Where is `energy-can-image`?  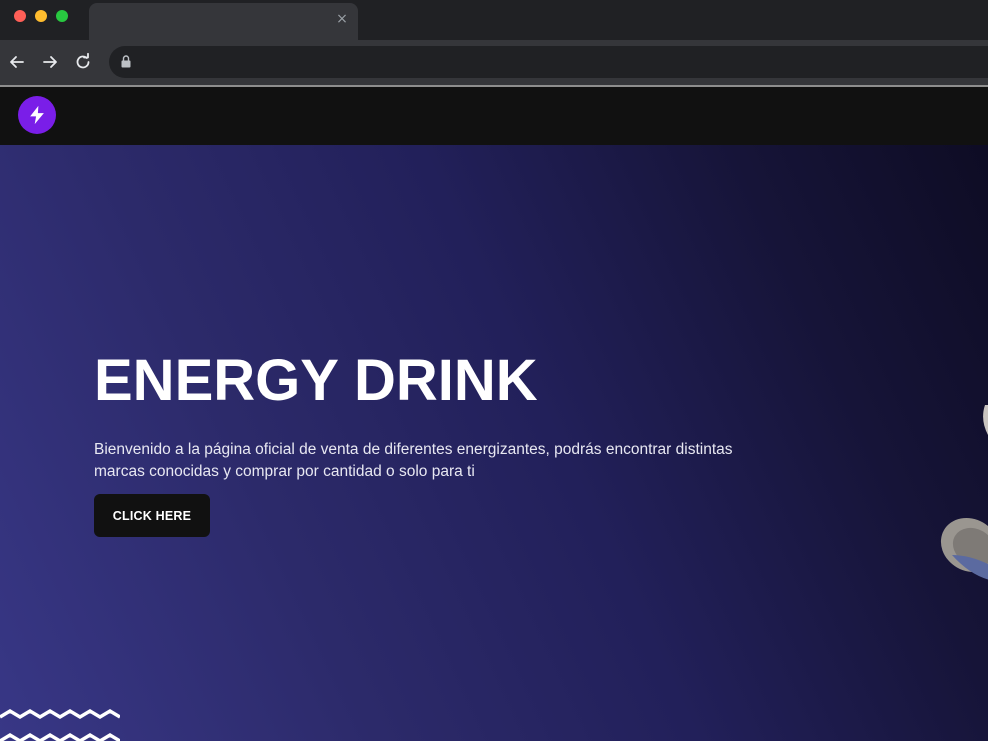
energy-can-image is located at coordinates (964, 492).